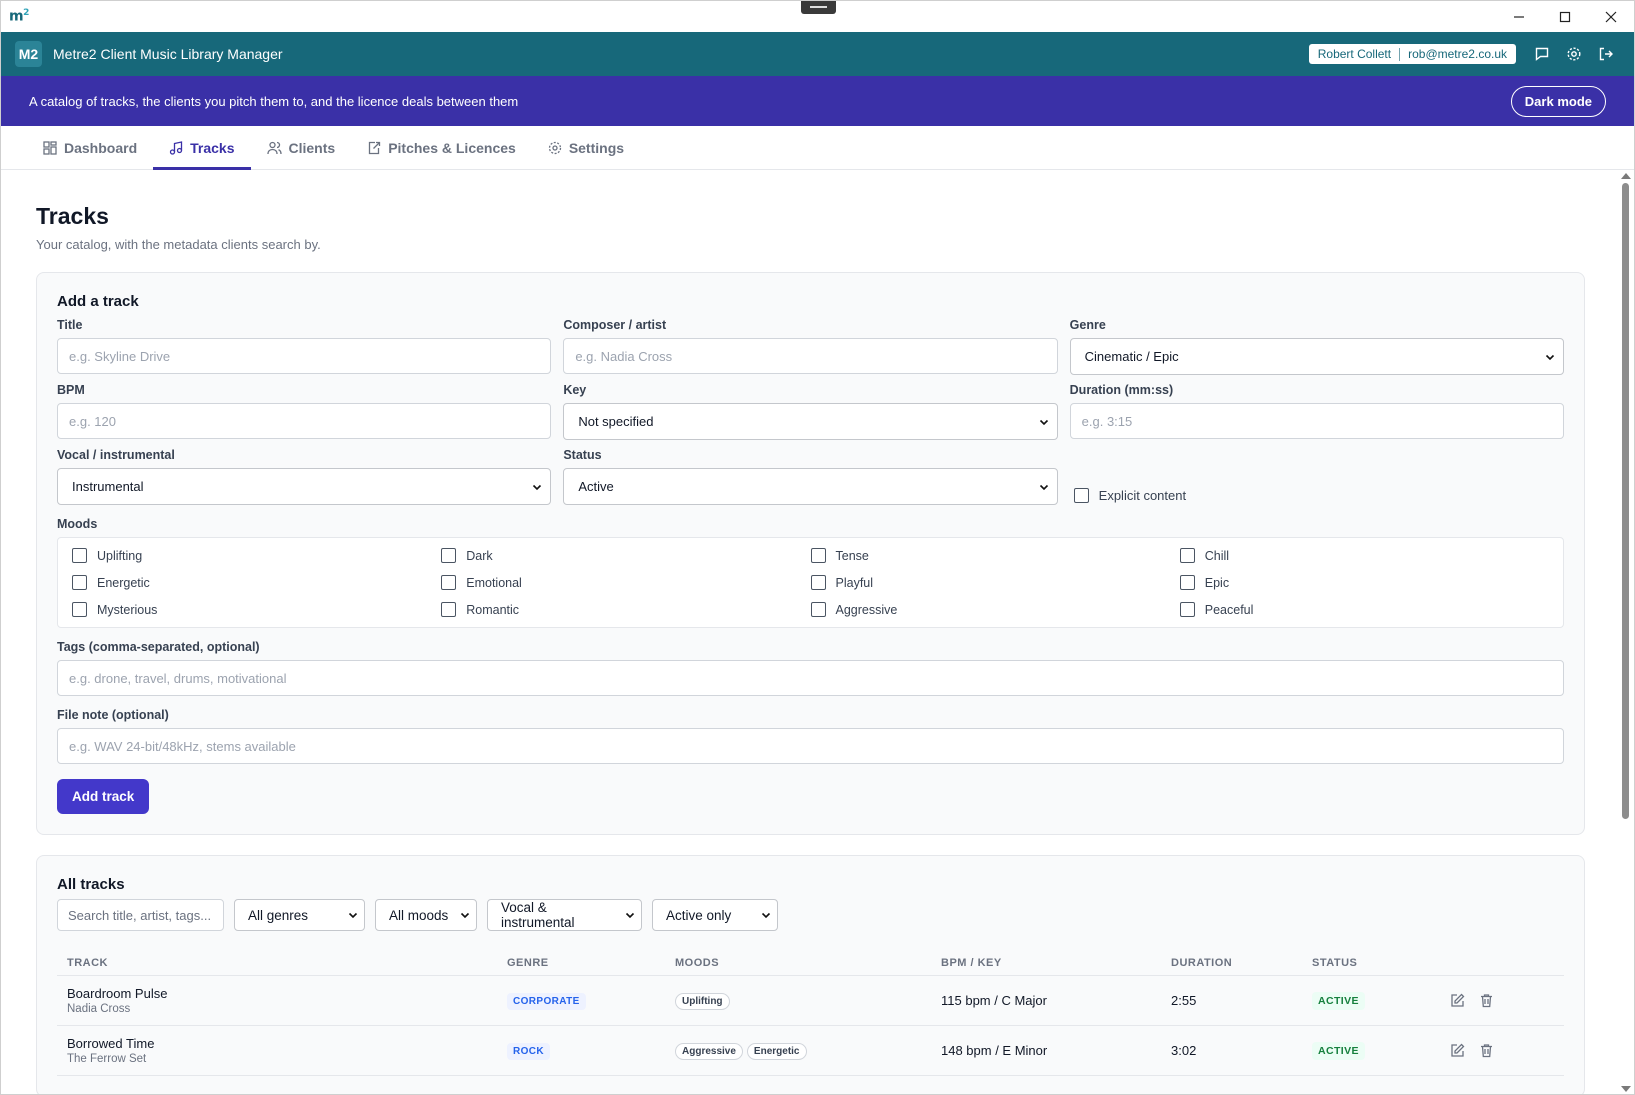 The image size is (1635, 1095). I want to click on genre-filter-select: All genres, so click(299, 915).